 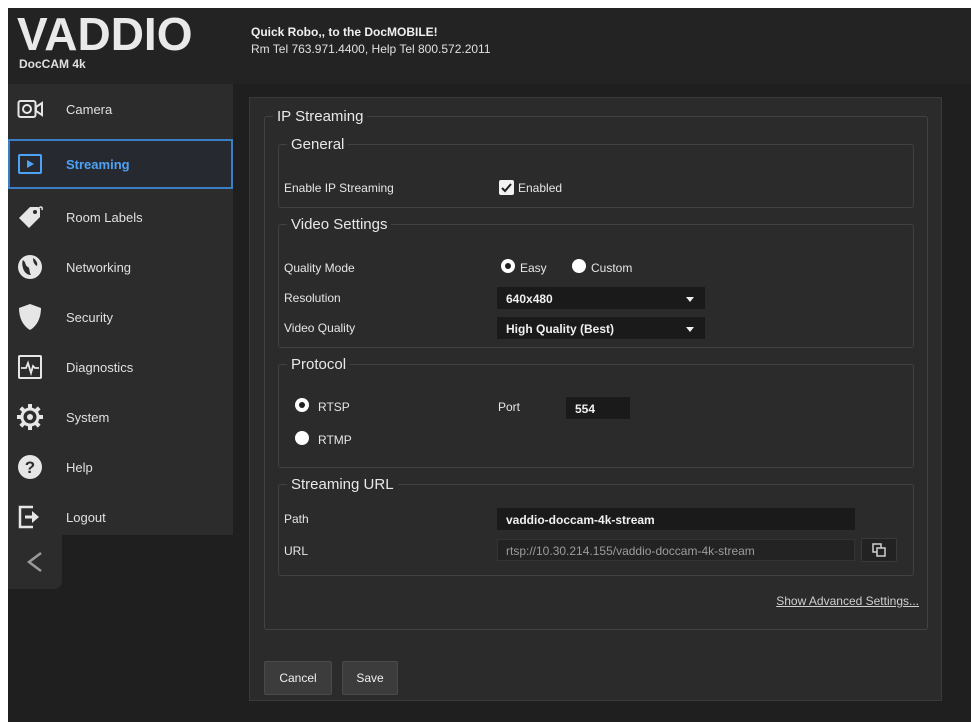 I want to click on quality-mode-easy-radio, so click(x=508, y=266).